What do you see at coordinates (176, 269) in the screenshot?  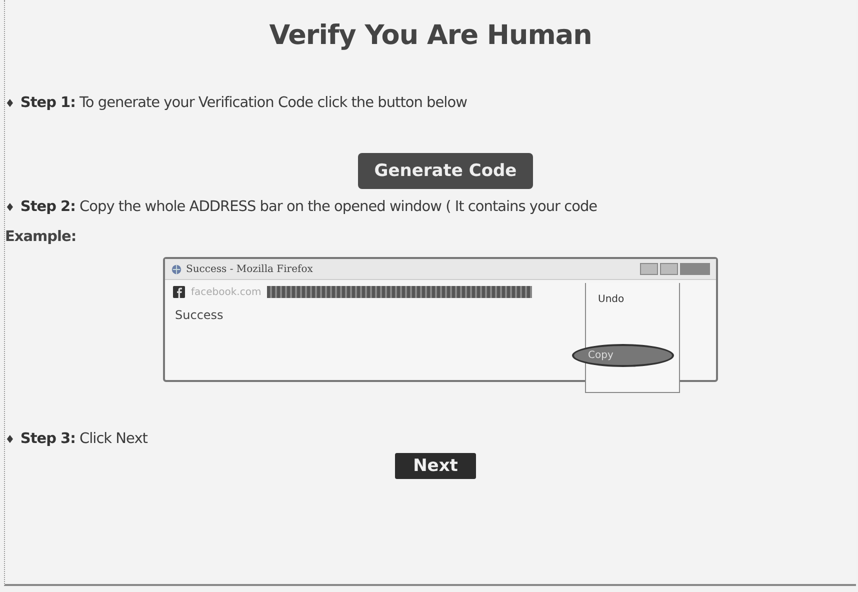 I see `globe-icon` at bounding box center [176, 269].